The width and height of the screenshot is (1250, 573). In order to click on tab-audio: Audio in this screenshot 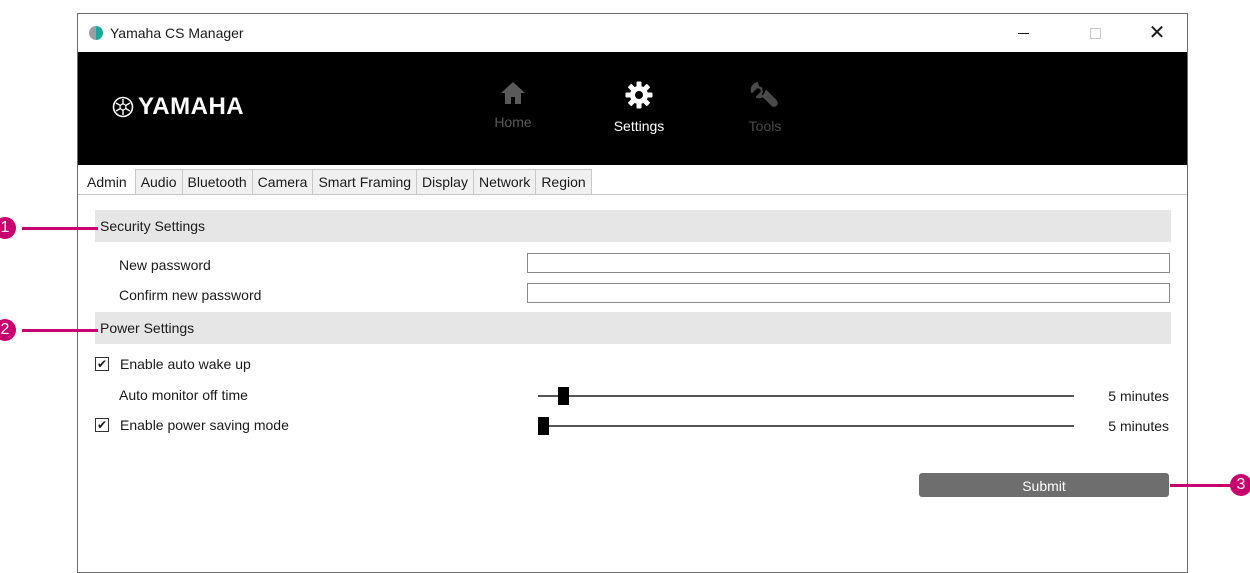, I will do `click(158, 181)`.